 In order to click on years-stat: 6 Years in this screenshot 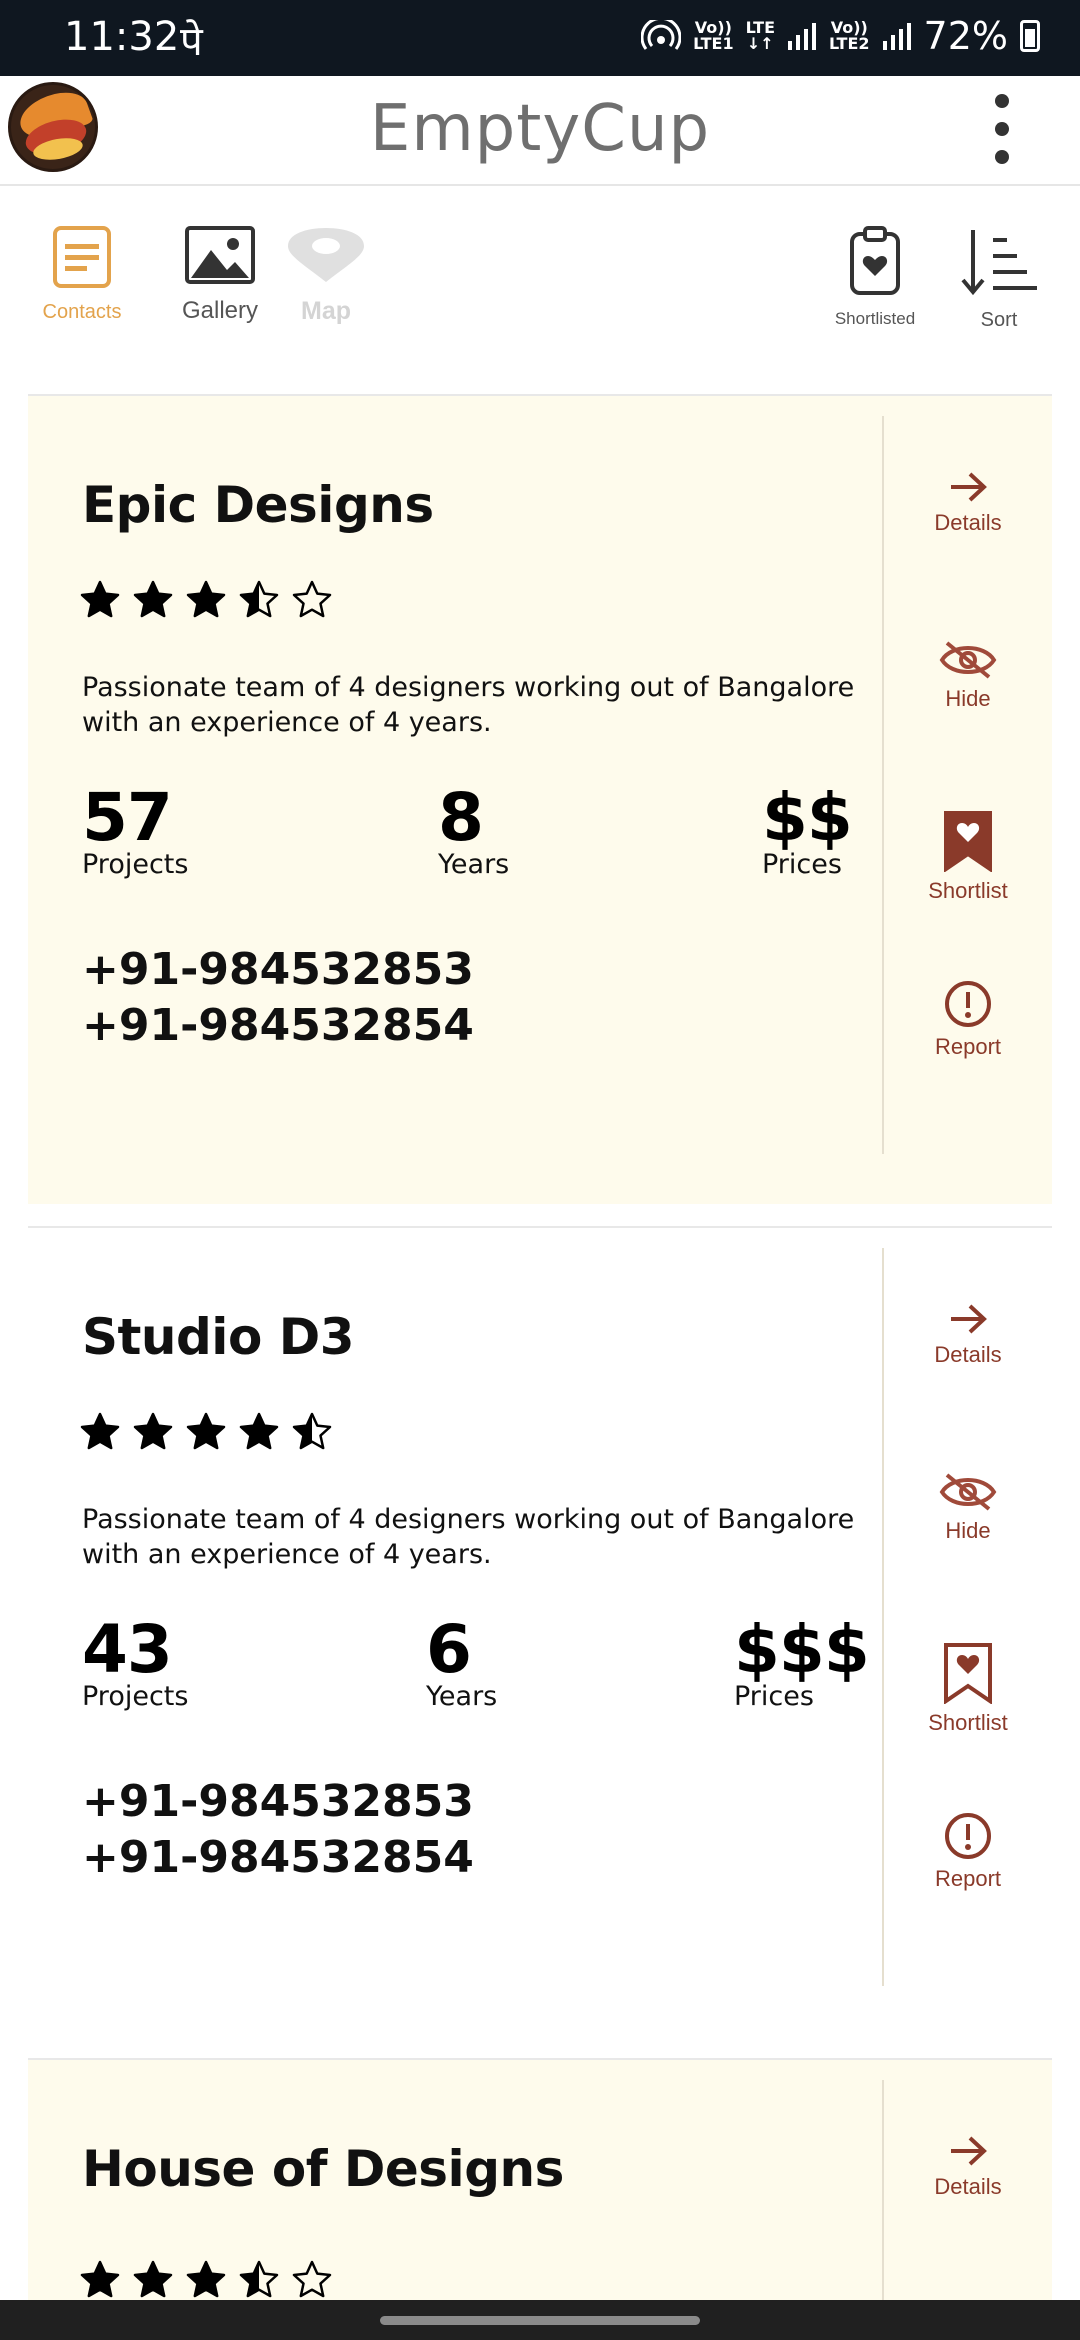, I will do `click(462, 1661)`.